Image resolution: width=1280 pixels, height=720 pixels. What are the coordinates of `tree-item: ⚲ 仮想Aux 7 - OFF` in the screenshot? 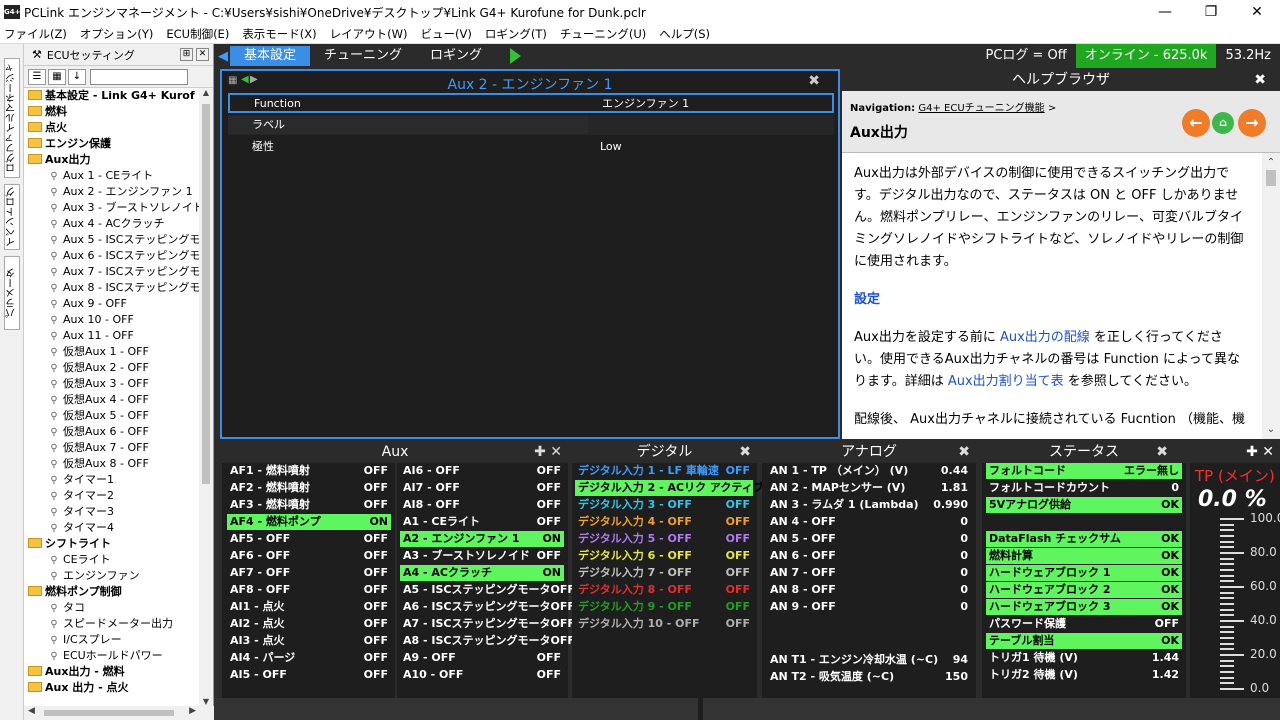 It's located at (112, 448).